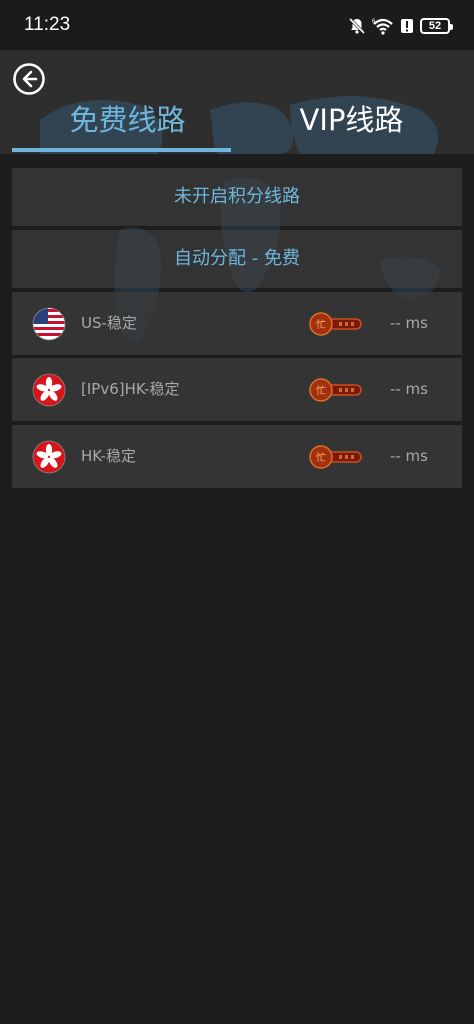  What do you see at coordinates (237, 197) in the screenshot?
I see `points-route-option: 未开启积分线路` at bounding box center [237, 197].